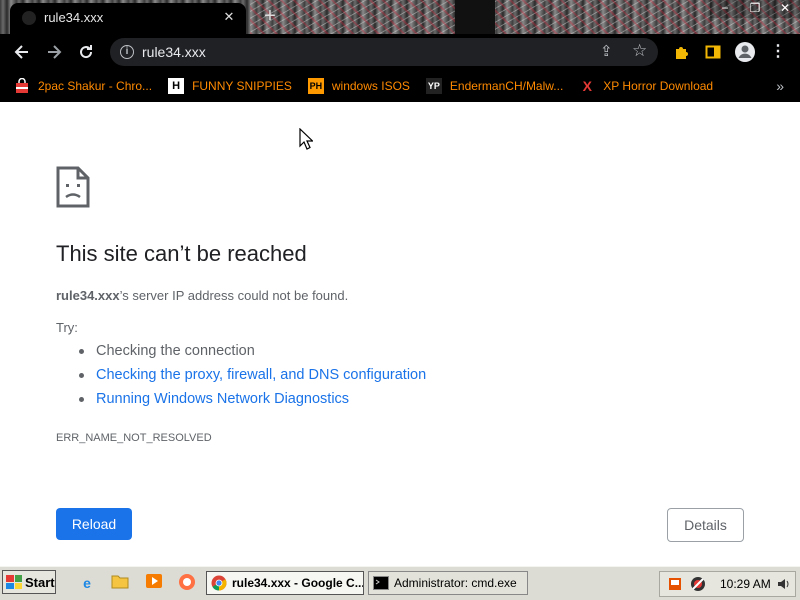  I want to click on back-arrow-icon, so click(21, 52).